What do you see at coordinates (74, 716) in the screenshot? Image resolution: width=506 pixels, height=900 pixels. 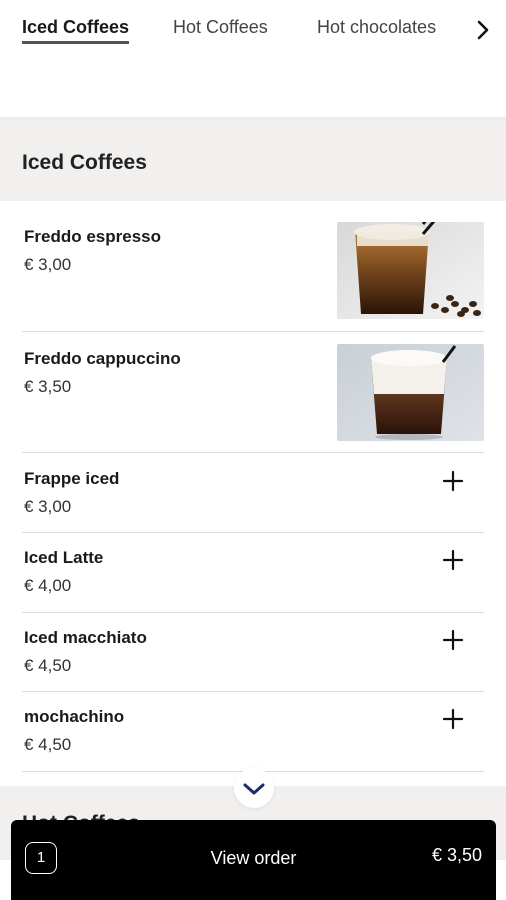 I see `item-name: mochachino` at bounding box center [74, 716].